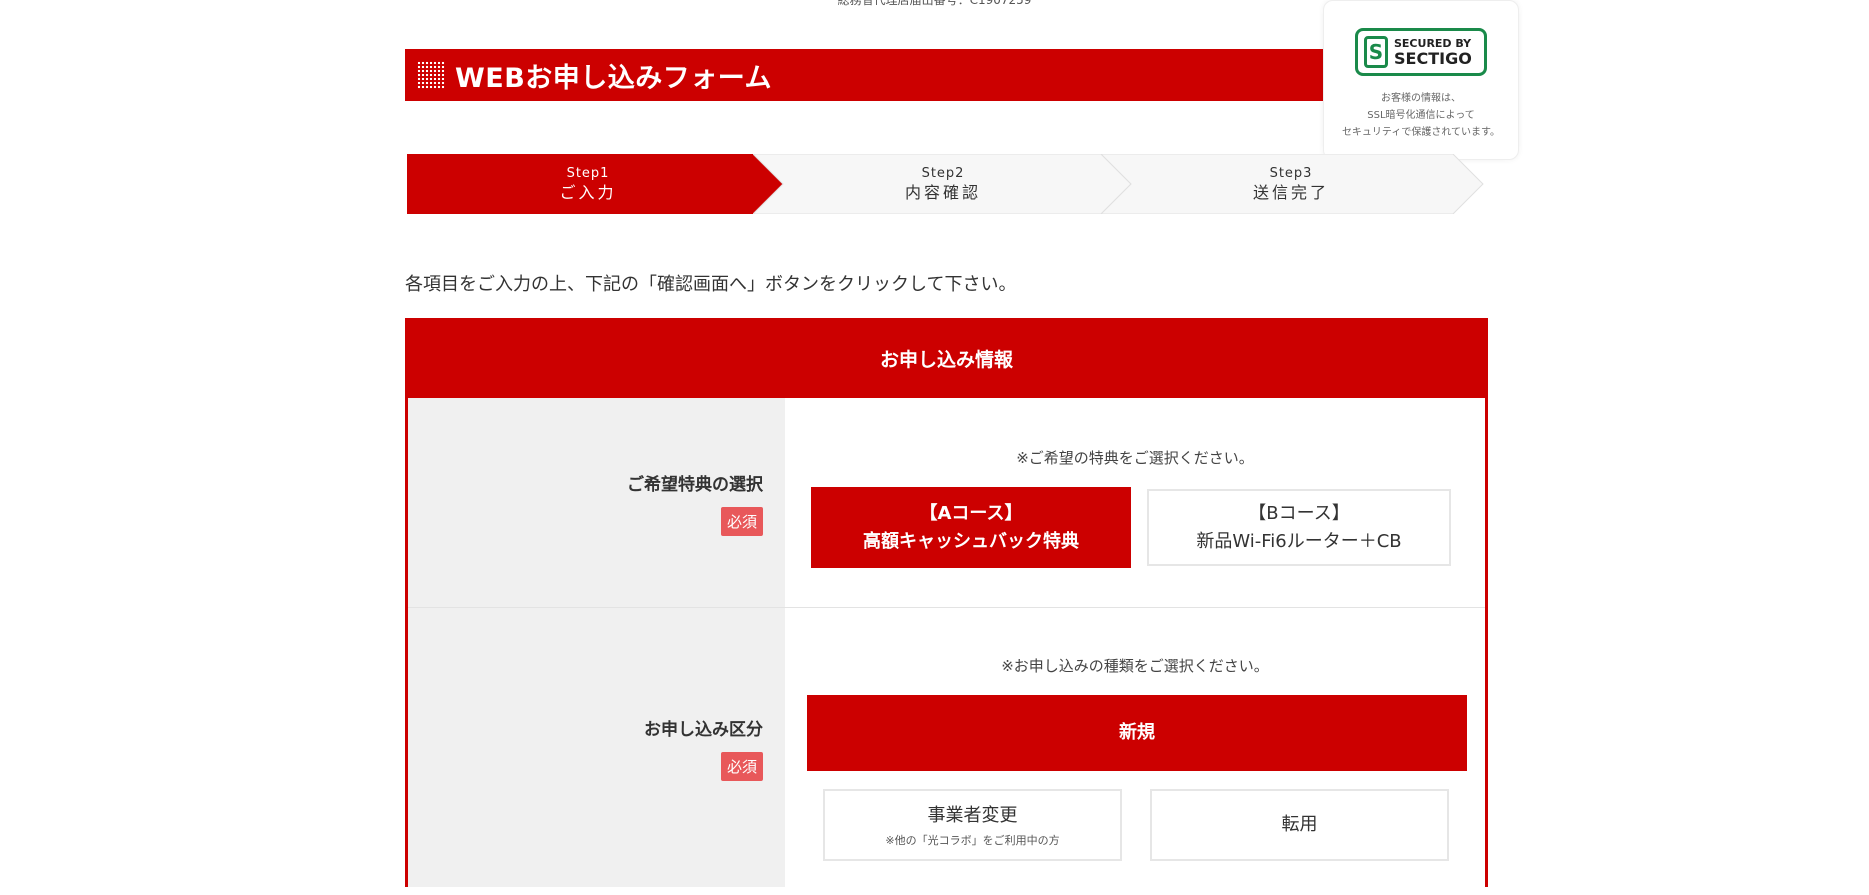 The image size is (1869, 895). What do you see at coordinates (596, 502) in the screenshot?
I see `row-label-cell: ご希望特典の選択 必須` at bounding box center [596, 502].